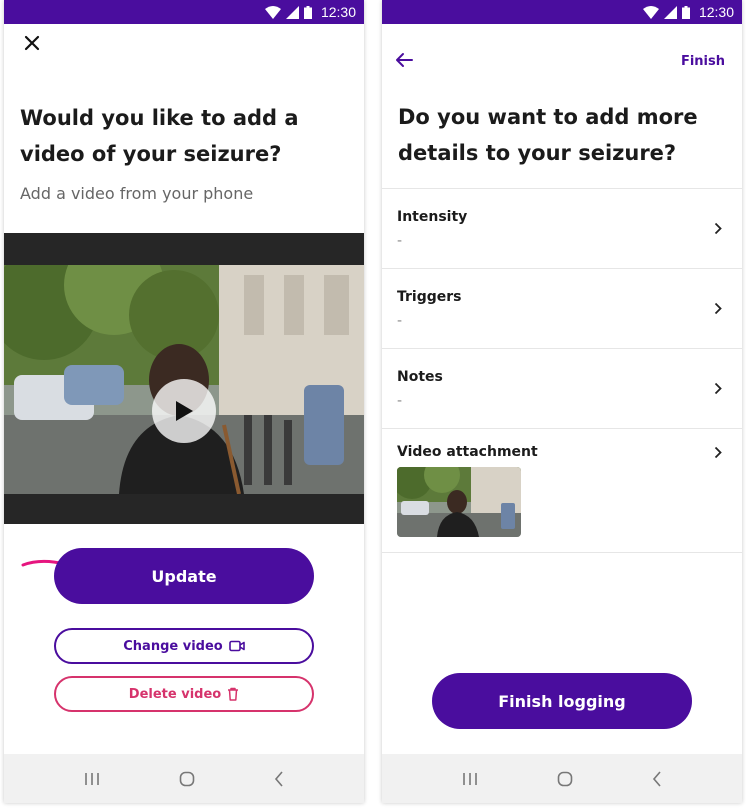 The width and height of the screenshot is (746, 808). What do you see at coordinates (562, 388) in the screenshot?
I see `detail-row-notes: Notes -` at bounding box center [562, 388].